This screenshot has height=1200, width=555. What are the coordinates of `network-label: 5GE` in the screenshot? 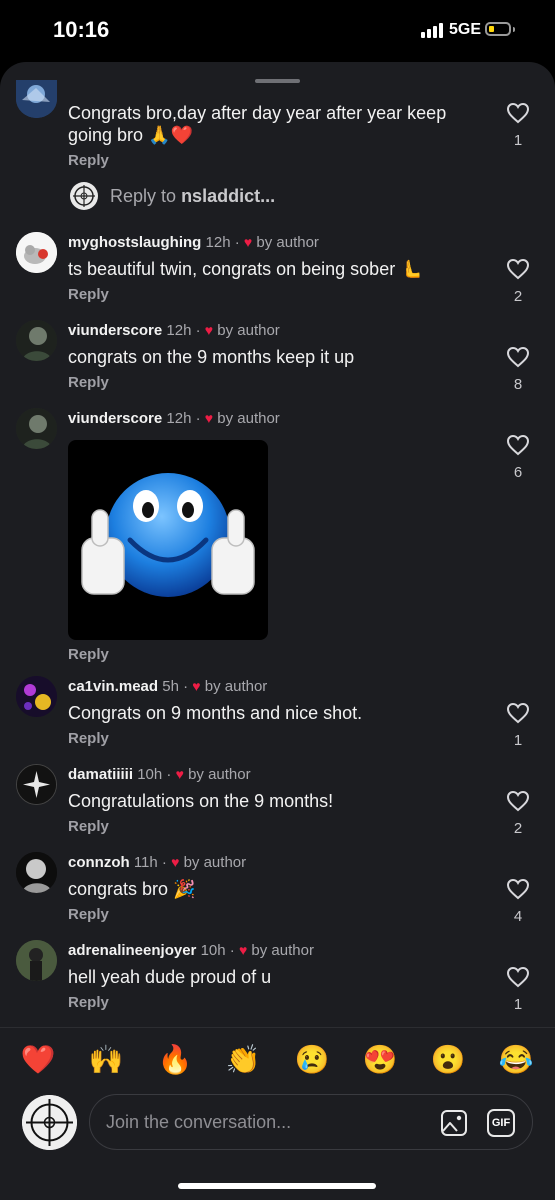 It's located at (465, 29).